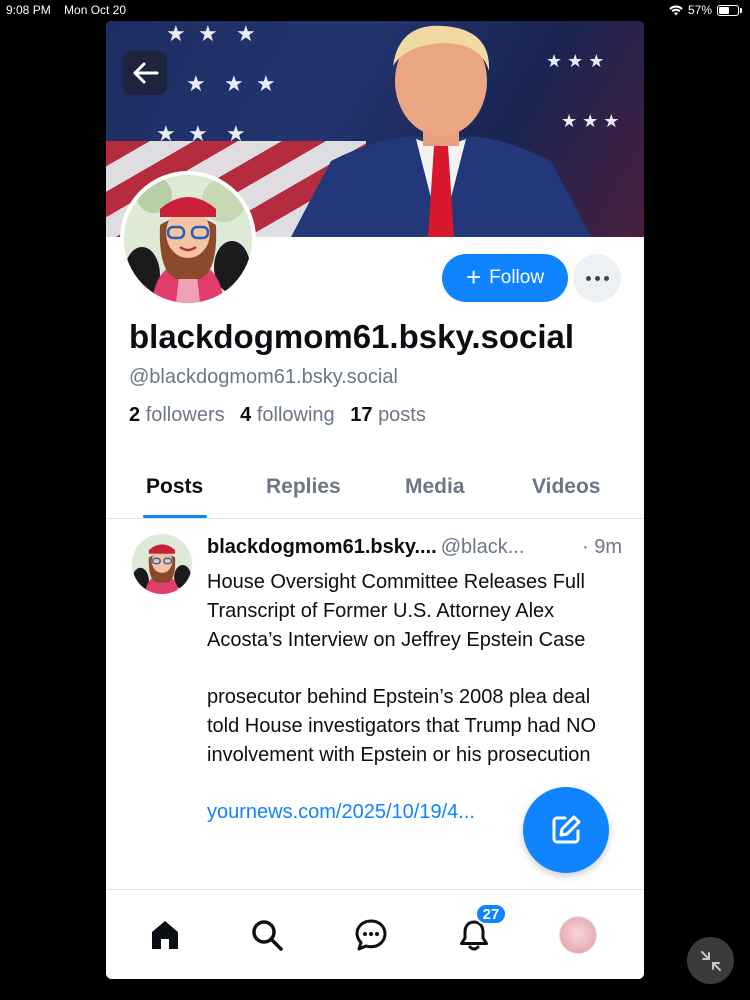 This screenshot has height=1000, width=750. I want to click on more-options-button, so click(597, 278).